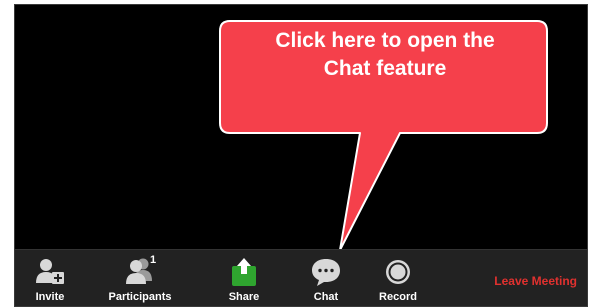 The height and width of the screenshot is (307, 598). What do you see at coordinates (535, 281) in the screenshot?
I see `leave-meeting-button: Leave Meeting` at bounding box center [535, 281].